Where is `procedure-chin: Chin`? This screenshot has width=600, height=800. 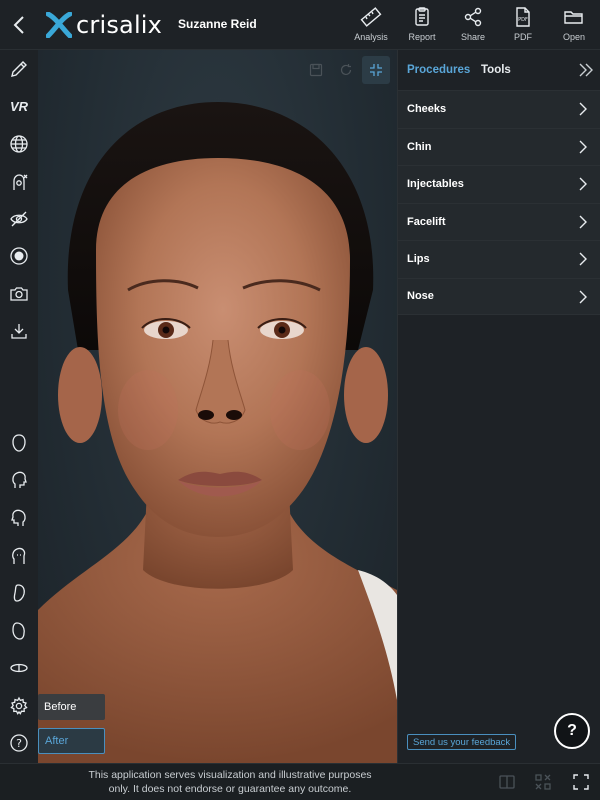 procedure-chin: Chin is located at coordinates (499, 146).